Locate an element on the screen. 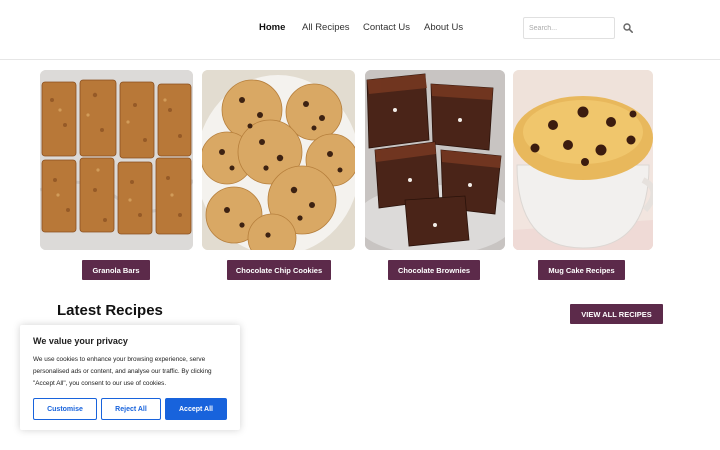 The image size is (720, 450). nav-all-recipes: All Recipes is located at coordinates (326, 27).